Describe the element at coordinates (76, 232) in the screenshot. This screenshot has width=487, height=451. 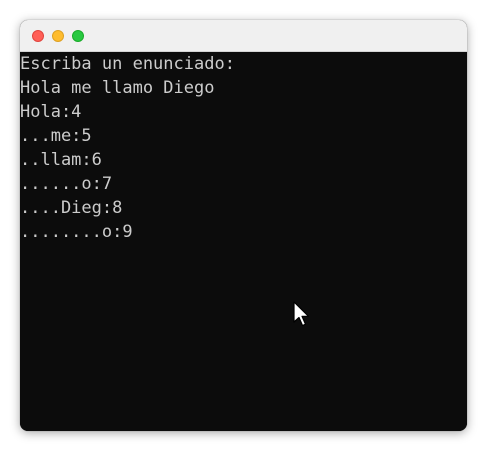
I see `terminal-line: ........o:9` at that location.